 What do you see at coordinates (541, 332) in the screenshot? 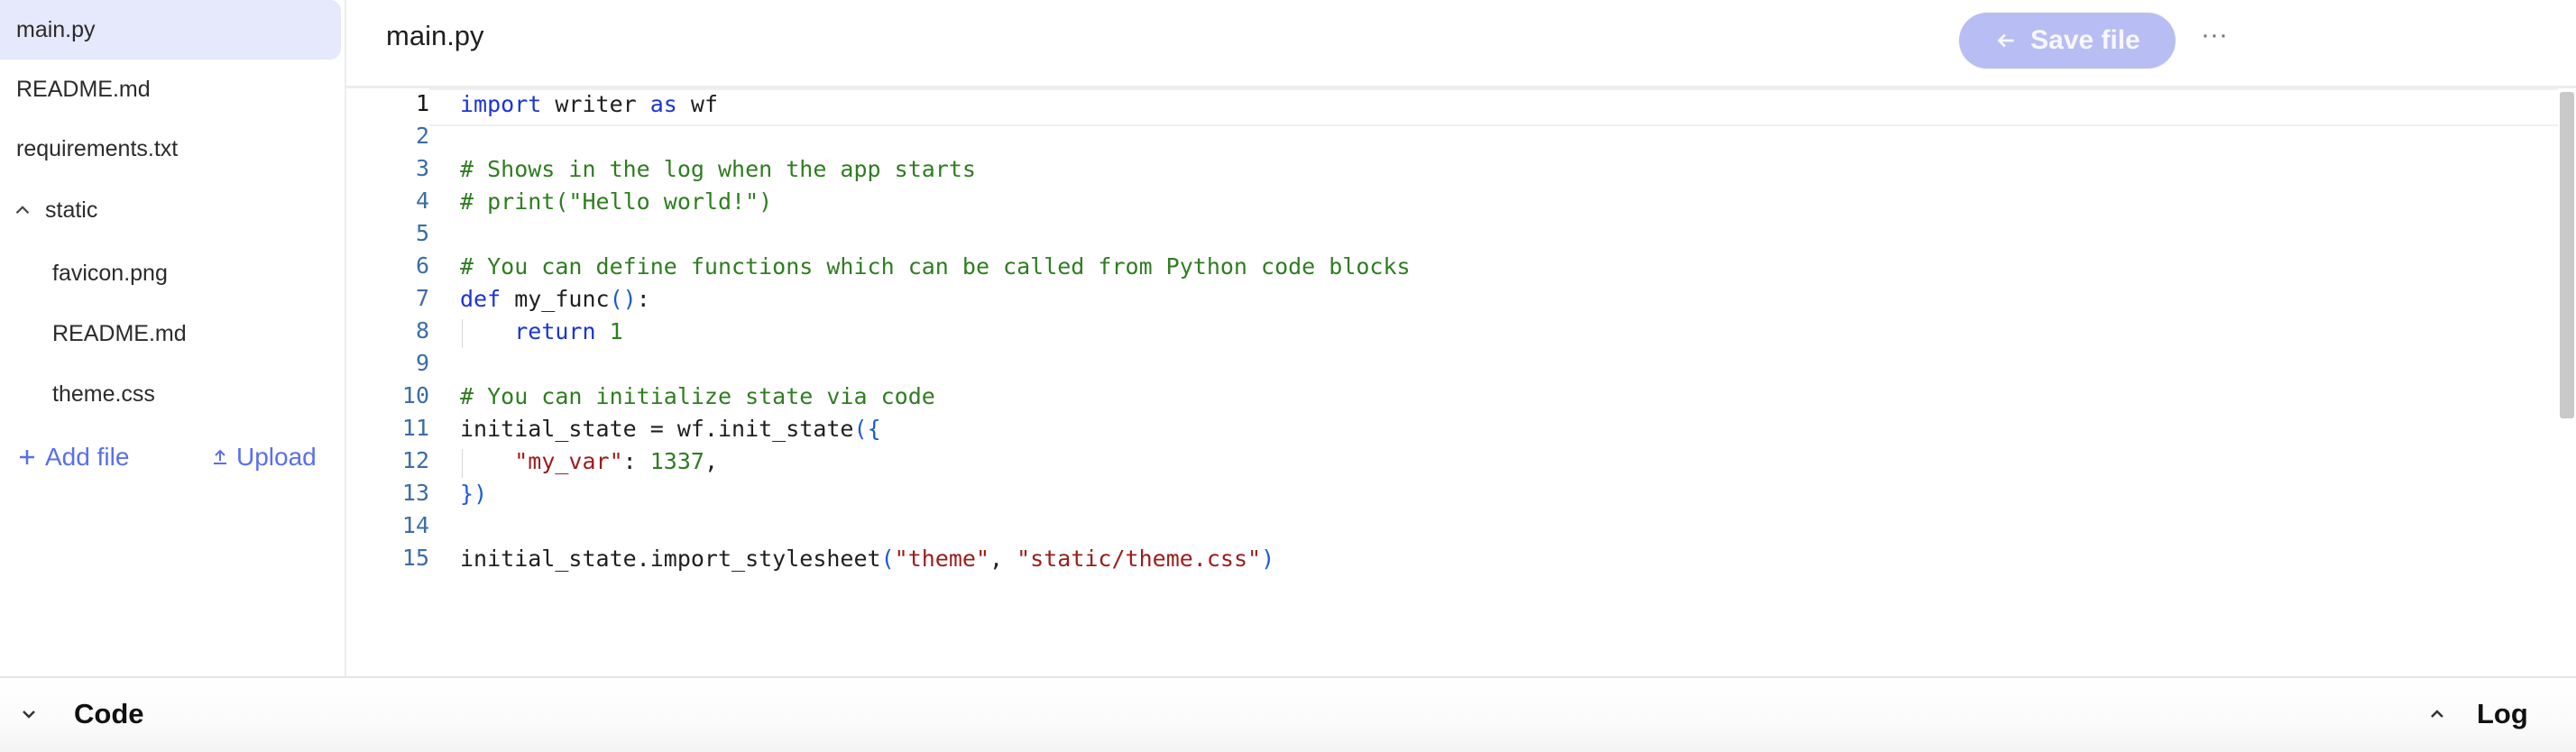
I see `code-line: return 1` at bounding box center [541, 332].